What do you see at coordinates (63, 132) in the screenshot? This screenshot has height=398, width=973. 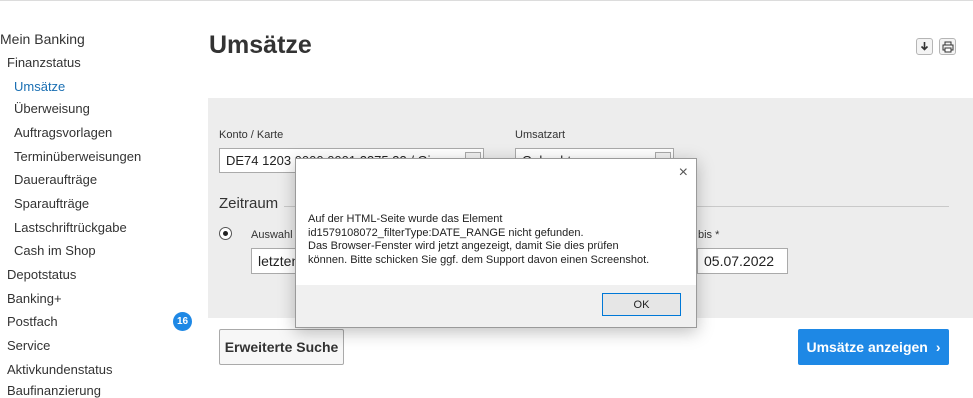 I see `sidebar-item-auftragsvorlagen: Auftragsvorlagen` at bounding box center [63, 132].